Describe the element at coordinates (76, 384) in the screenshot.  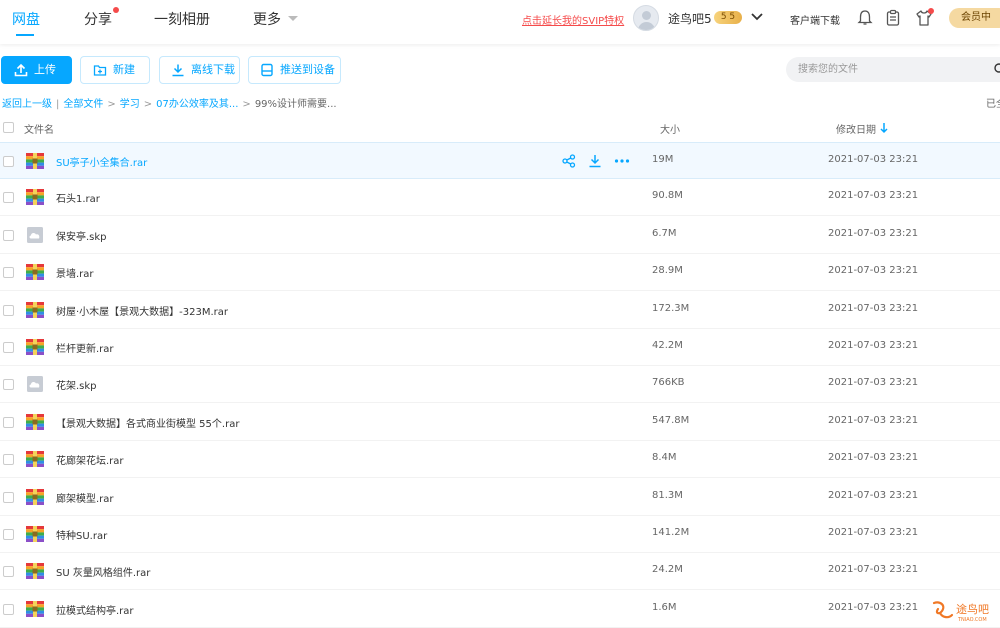
I see `file-name: 花架.skp` at that location.